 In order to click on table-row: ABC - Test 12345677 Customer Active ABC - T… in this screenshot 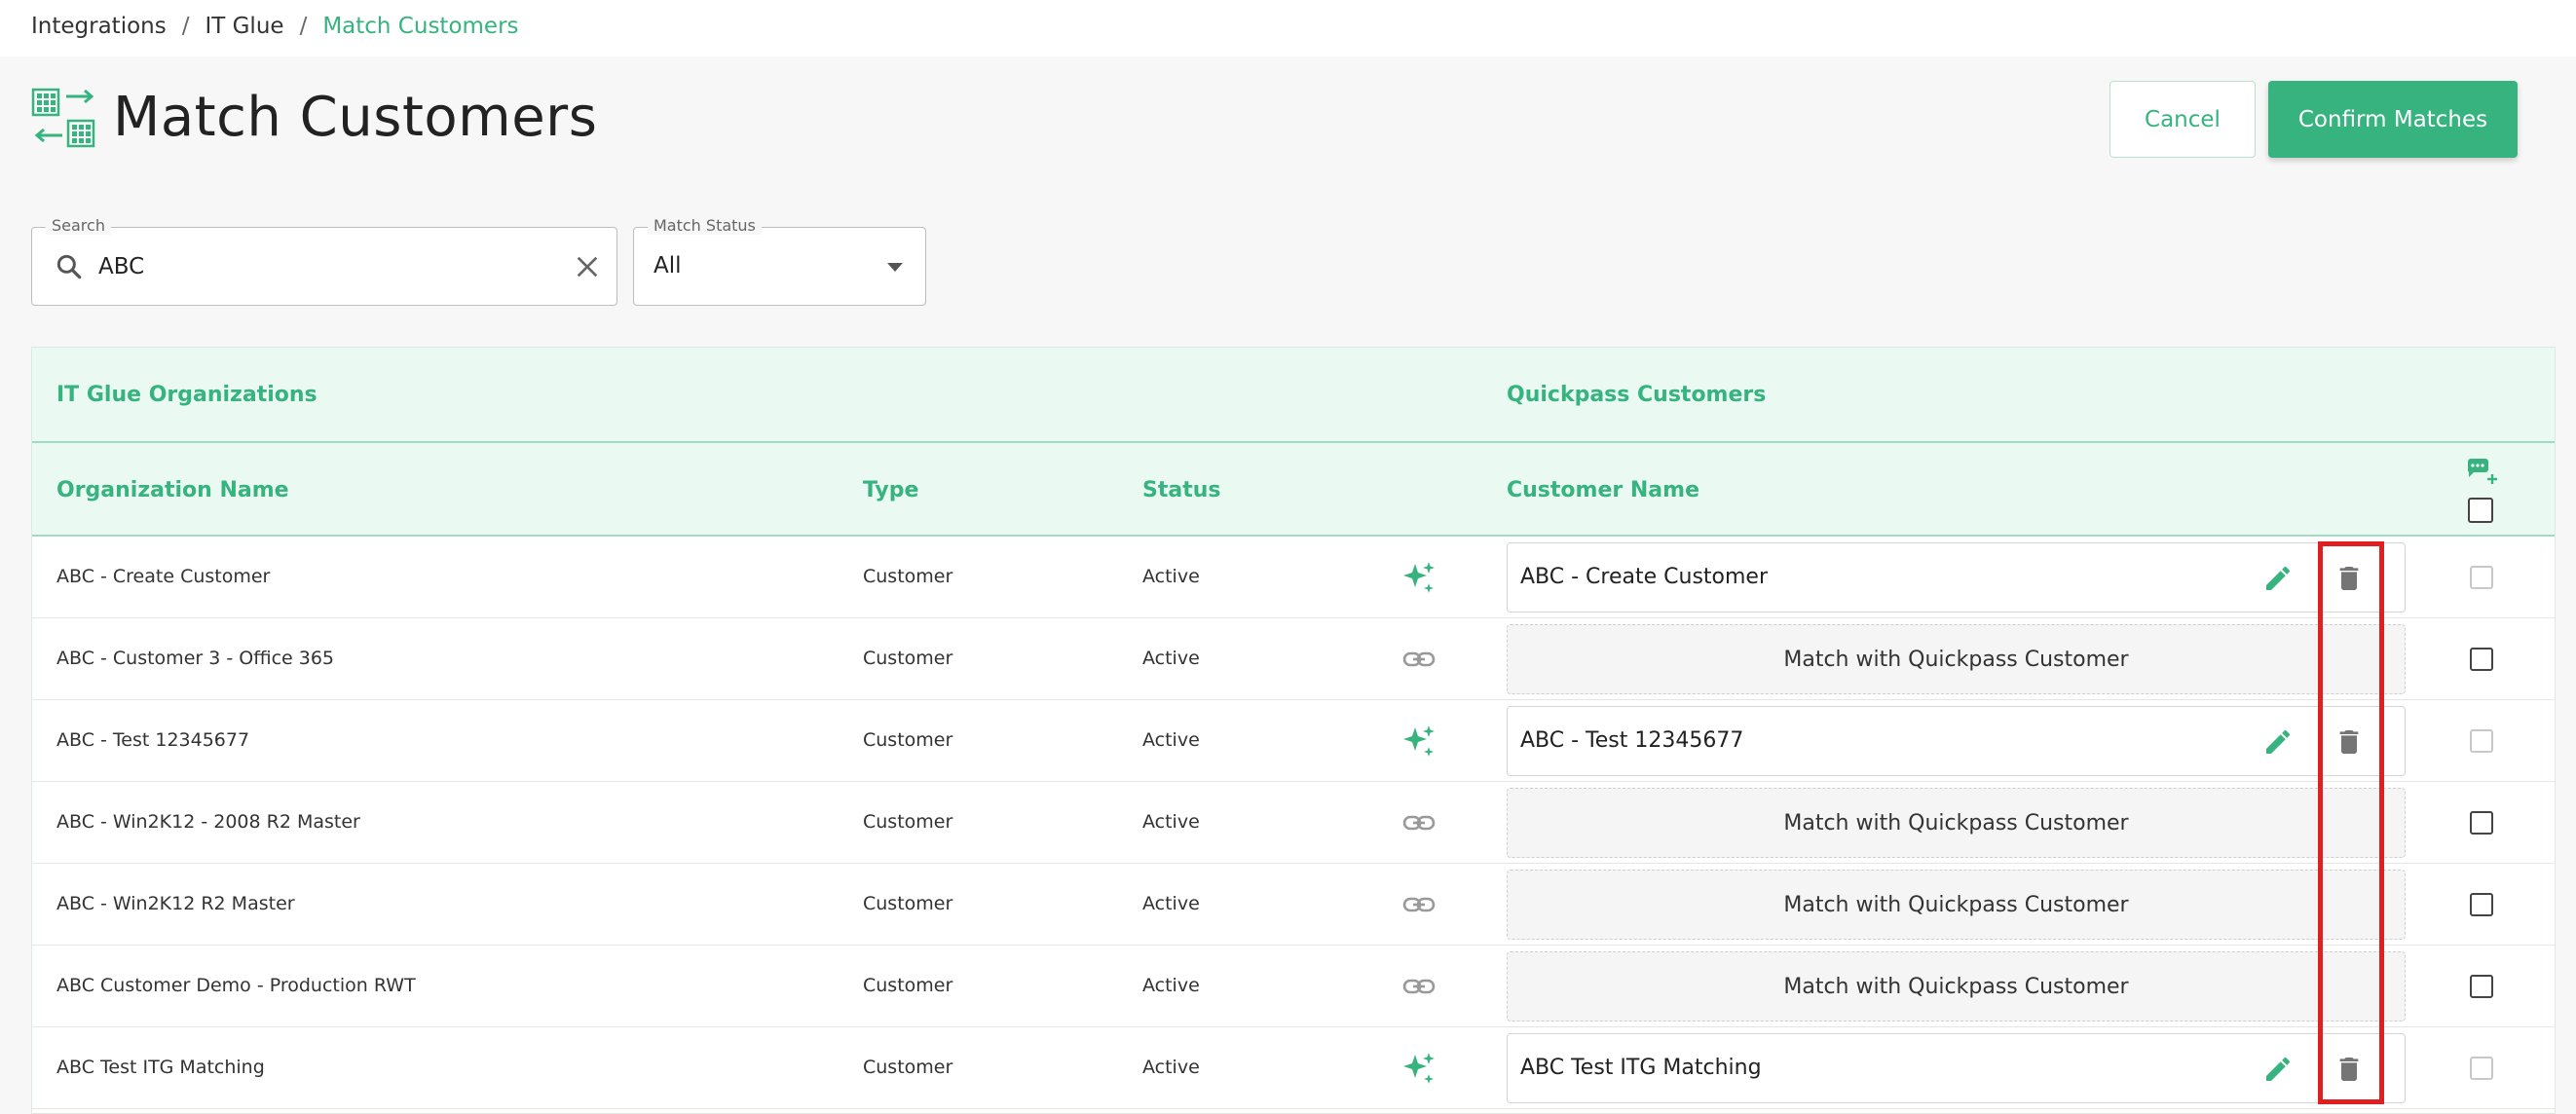, I will do `click(1293, 741)`.